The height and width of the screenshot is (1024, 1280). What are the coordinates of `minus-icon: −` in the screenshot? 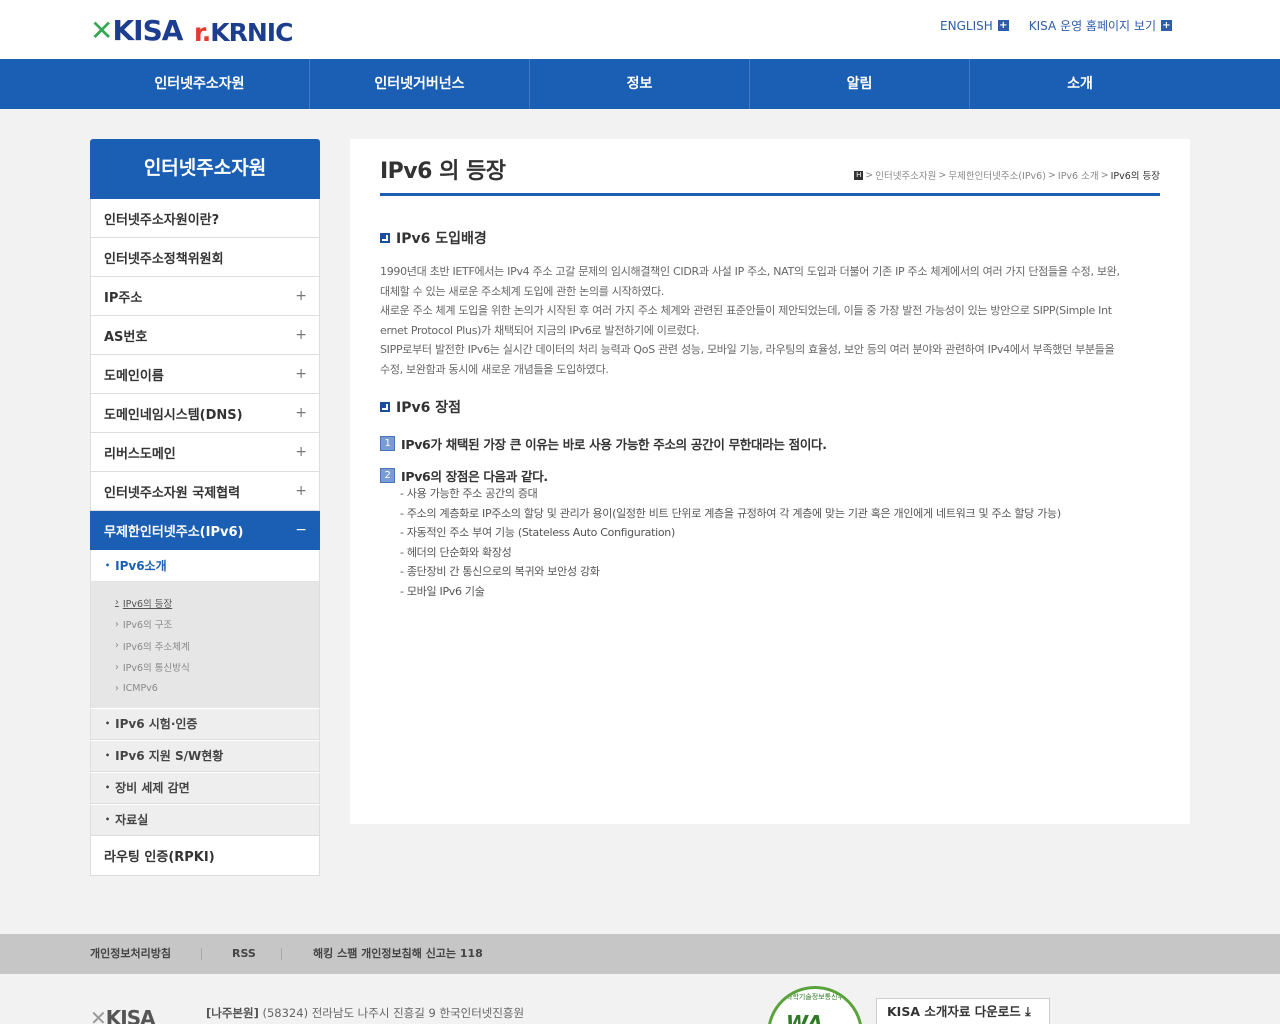 It's located at (301, 530).